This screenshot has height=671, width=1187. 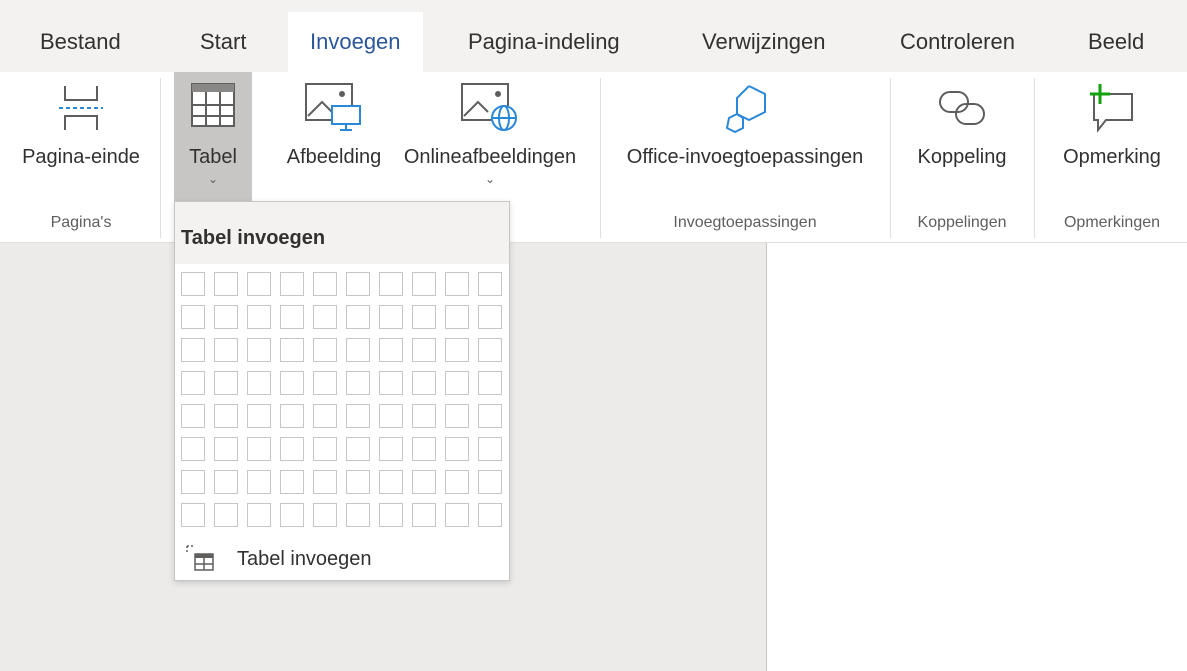 I want to click on tab-bestand: Bestand, so click(x=80, y=48).